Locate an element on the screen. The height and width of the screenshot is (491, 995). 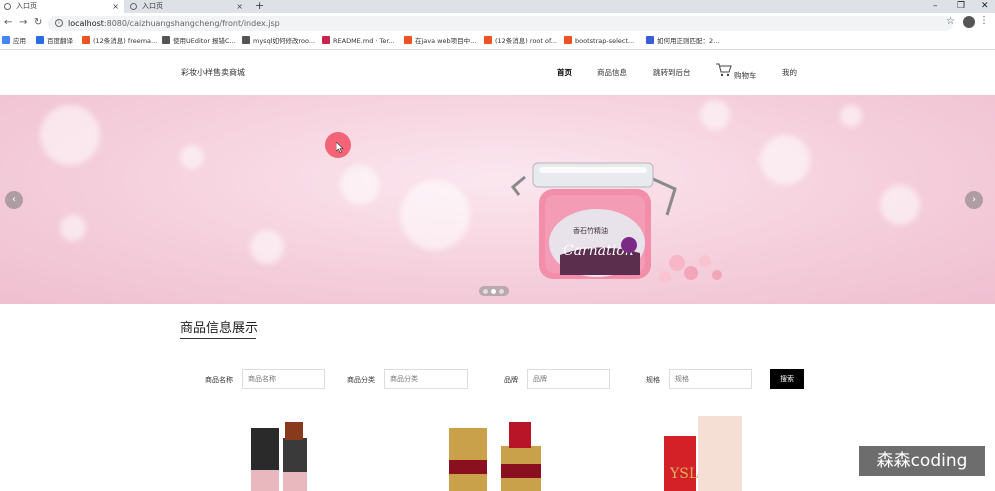
search-button: 搜索 is located at coordinates (787, 379).